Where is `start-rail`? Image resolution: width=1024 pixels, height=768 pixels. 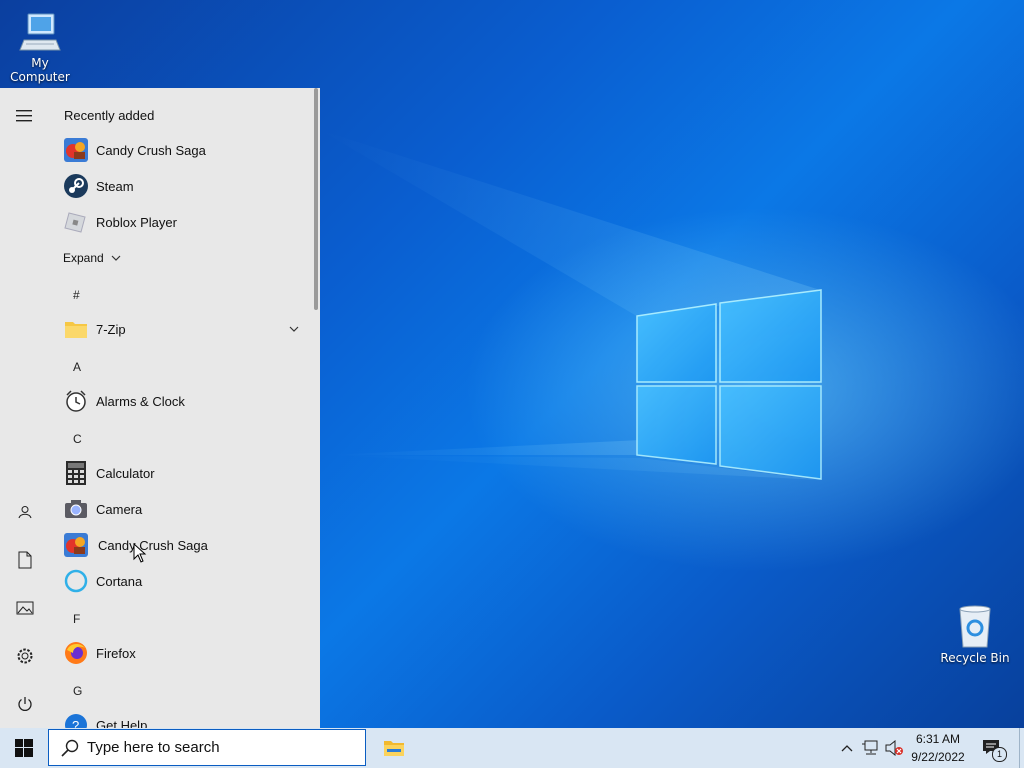 start-rail is located at coordinates (25, 408).